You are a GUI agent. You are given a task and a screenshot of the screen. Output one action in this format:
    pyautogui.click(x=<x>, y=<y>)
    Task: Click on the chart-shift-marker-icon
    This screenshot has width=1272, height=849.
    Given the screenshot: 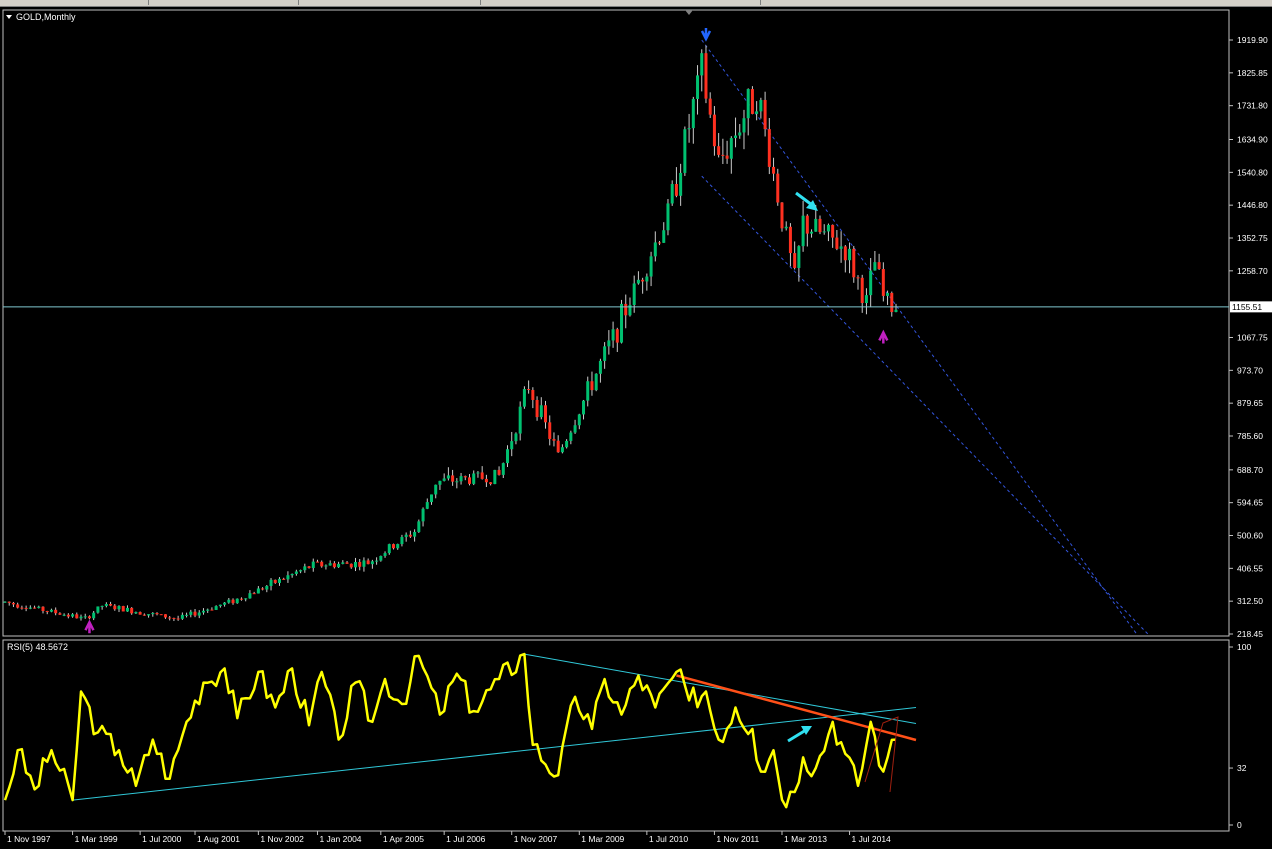 What is the action you would take?
    pyautogui.click(x=689, y=12)
    